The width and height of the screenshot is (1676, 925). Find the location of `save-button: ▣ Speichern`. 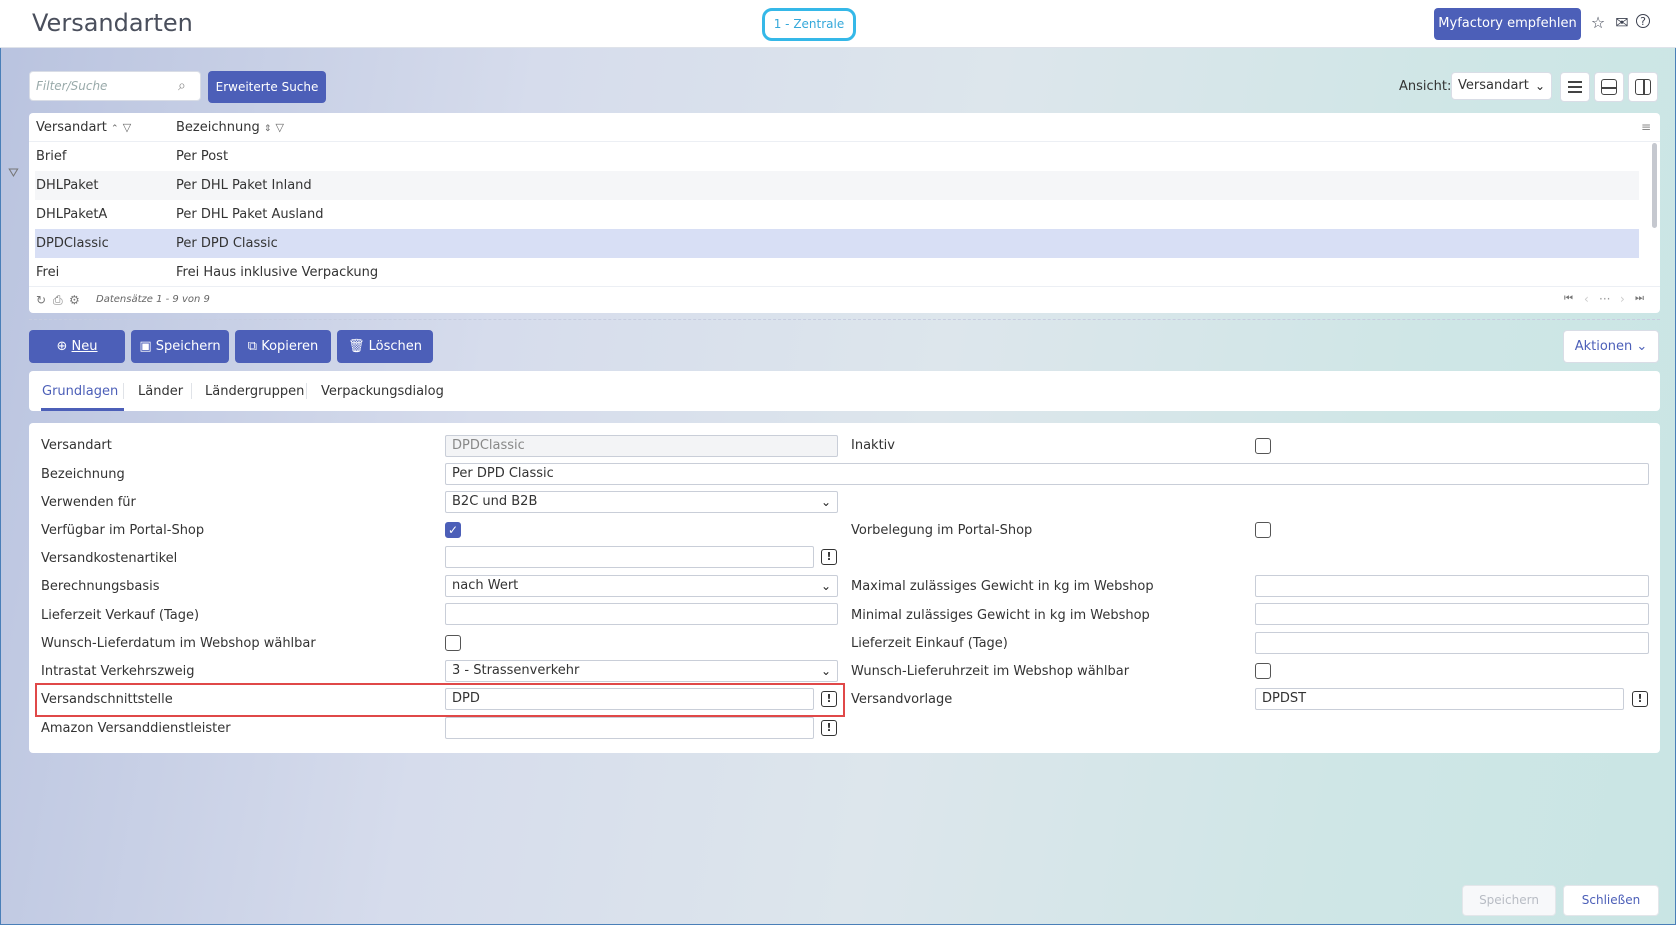

save-button: ▣ Speichern is located at coordinates (180, 346).